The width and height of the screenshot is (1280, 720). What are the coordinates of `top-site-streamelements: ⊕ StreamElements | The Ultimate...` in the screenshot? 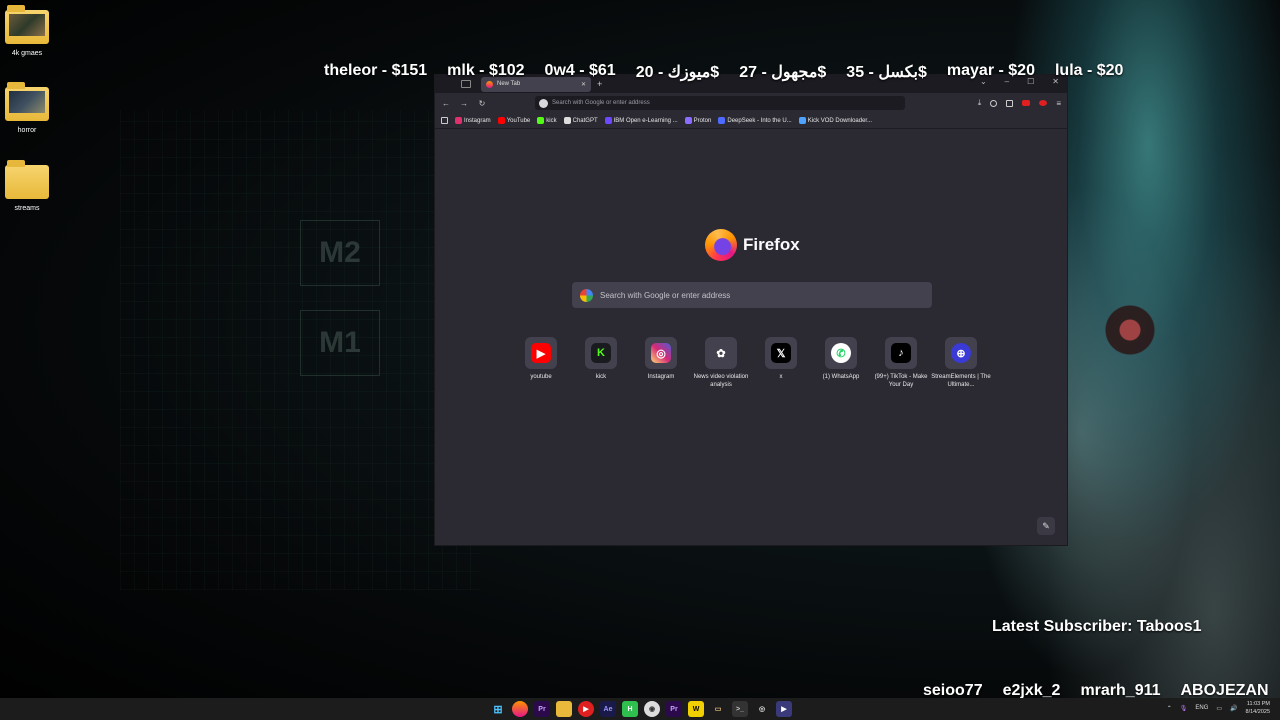 It's located at (961, 363).